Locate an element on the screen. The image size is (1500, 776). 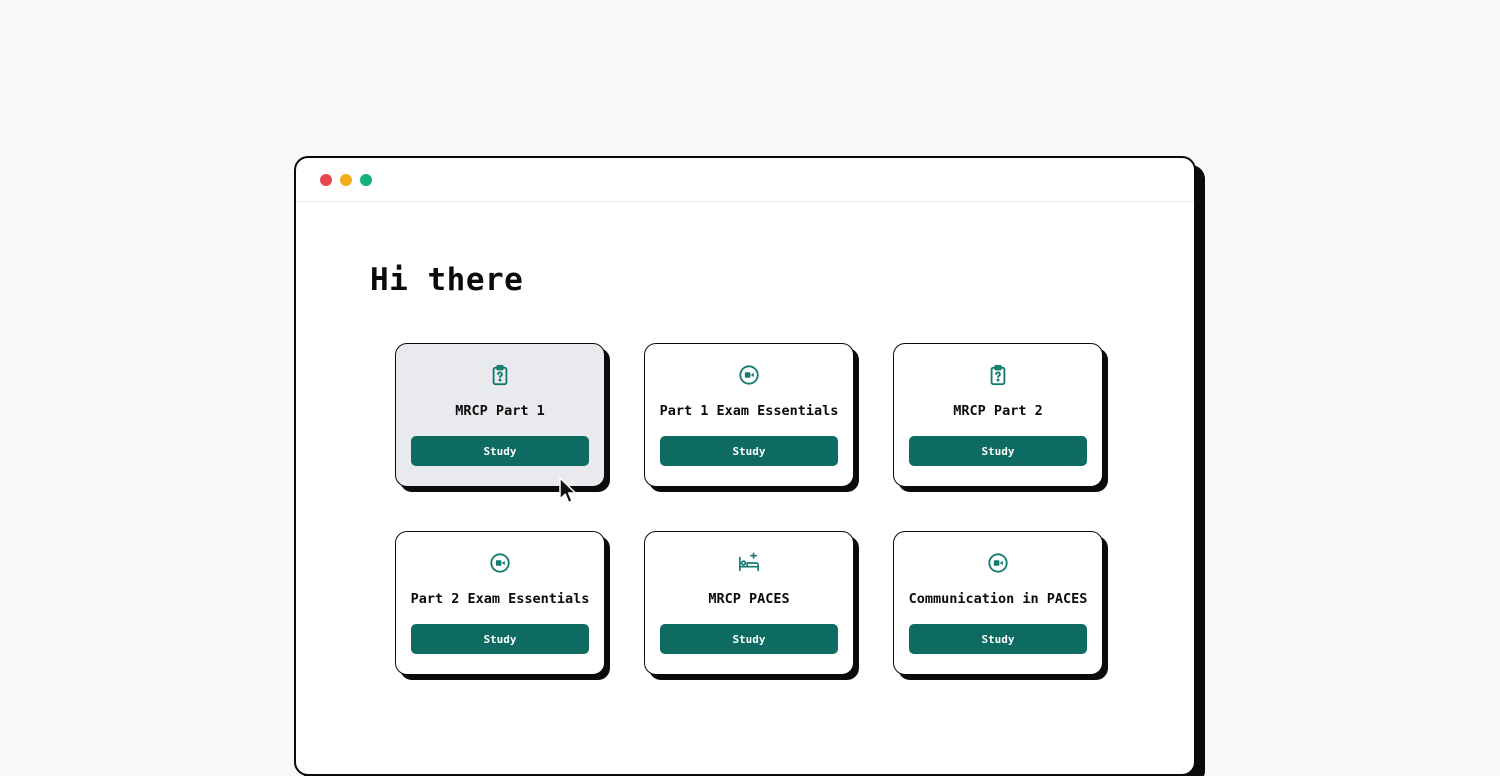
course-card-part-1-exam-essentials: Part 1 Exam Essentials Study is located at coordinates (749, 415).